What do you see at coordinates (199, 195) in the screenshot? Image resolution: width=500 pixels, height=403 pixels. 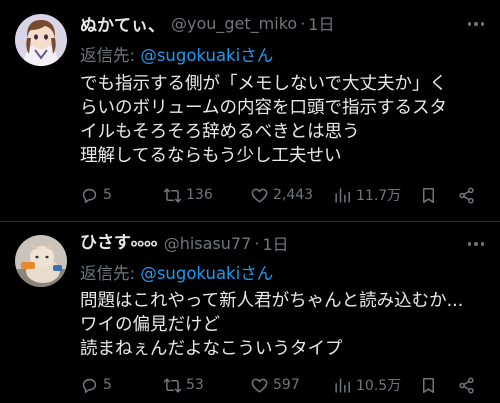 I see `retweet-count: 136` at bounding box center [199, 195].